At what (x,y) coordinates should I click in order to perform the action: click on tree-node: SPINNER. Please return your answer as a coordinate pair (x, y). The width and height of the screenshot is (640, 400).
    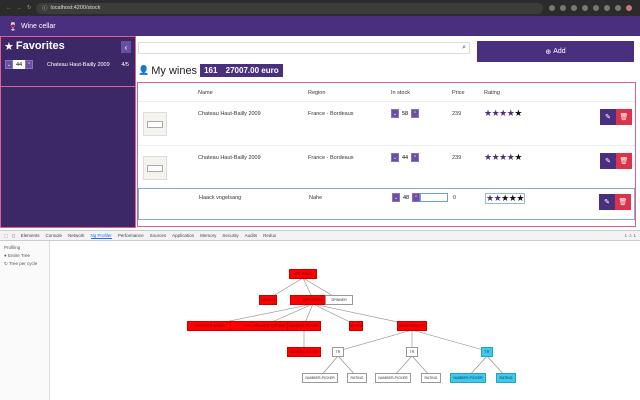
    Looking at the image, I should click on (339, 300).